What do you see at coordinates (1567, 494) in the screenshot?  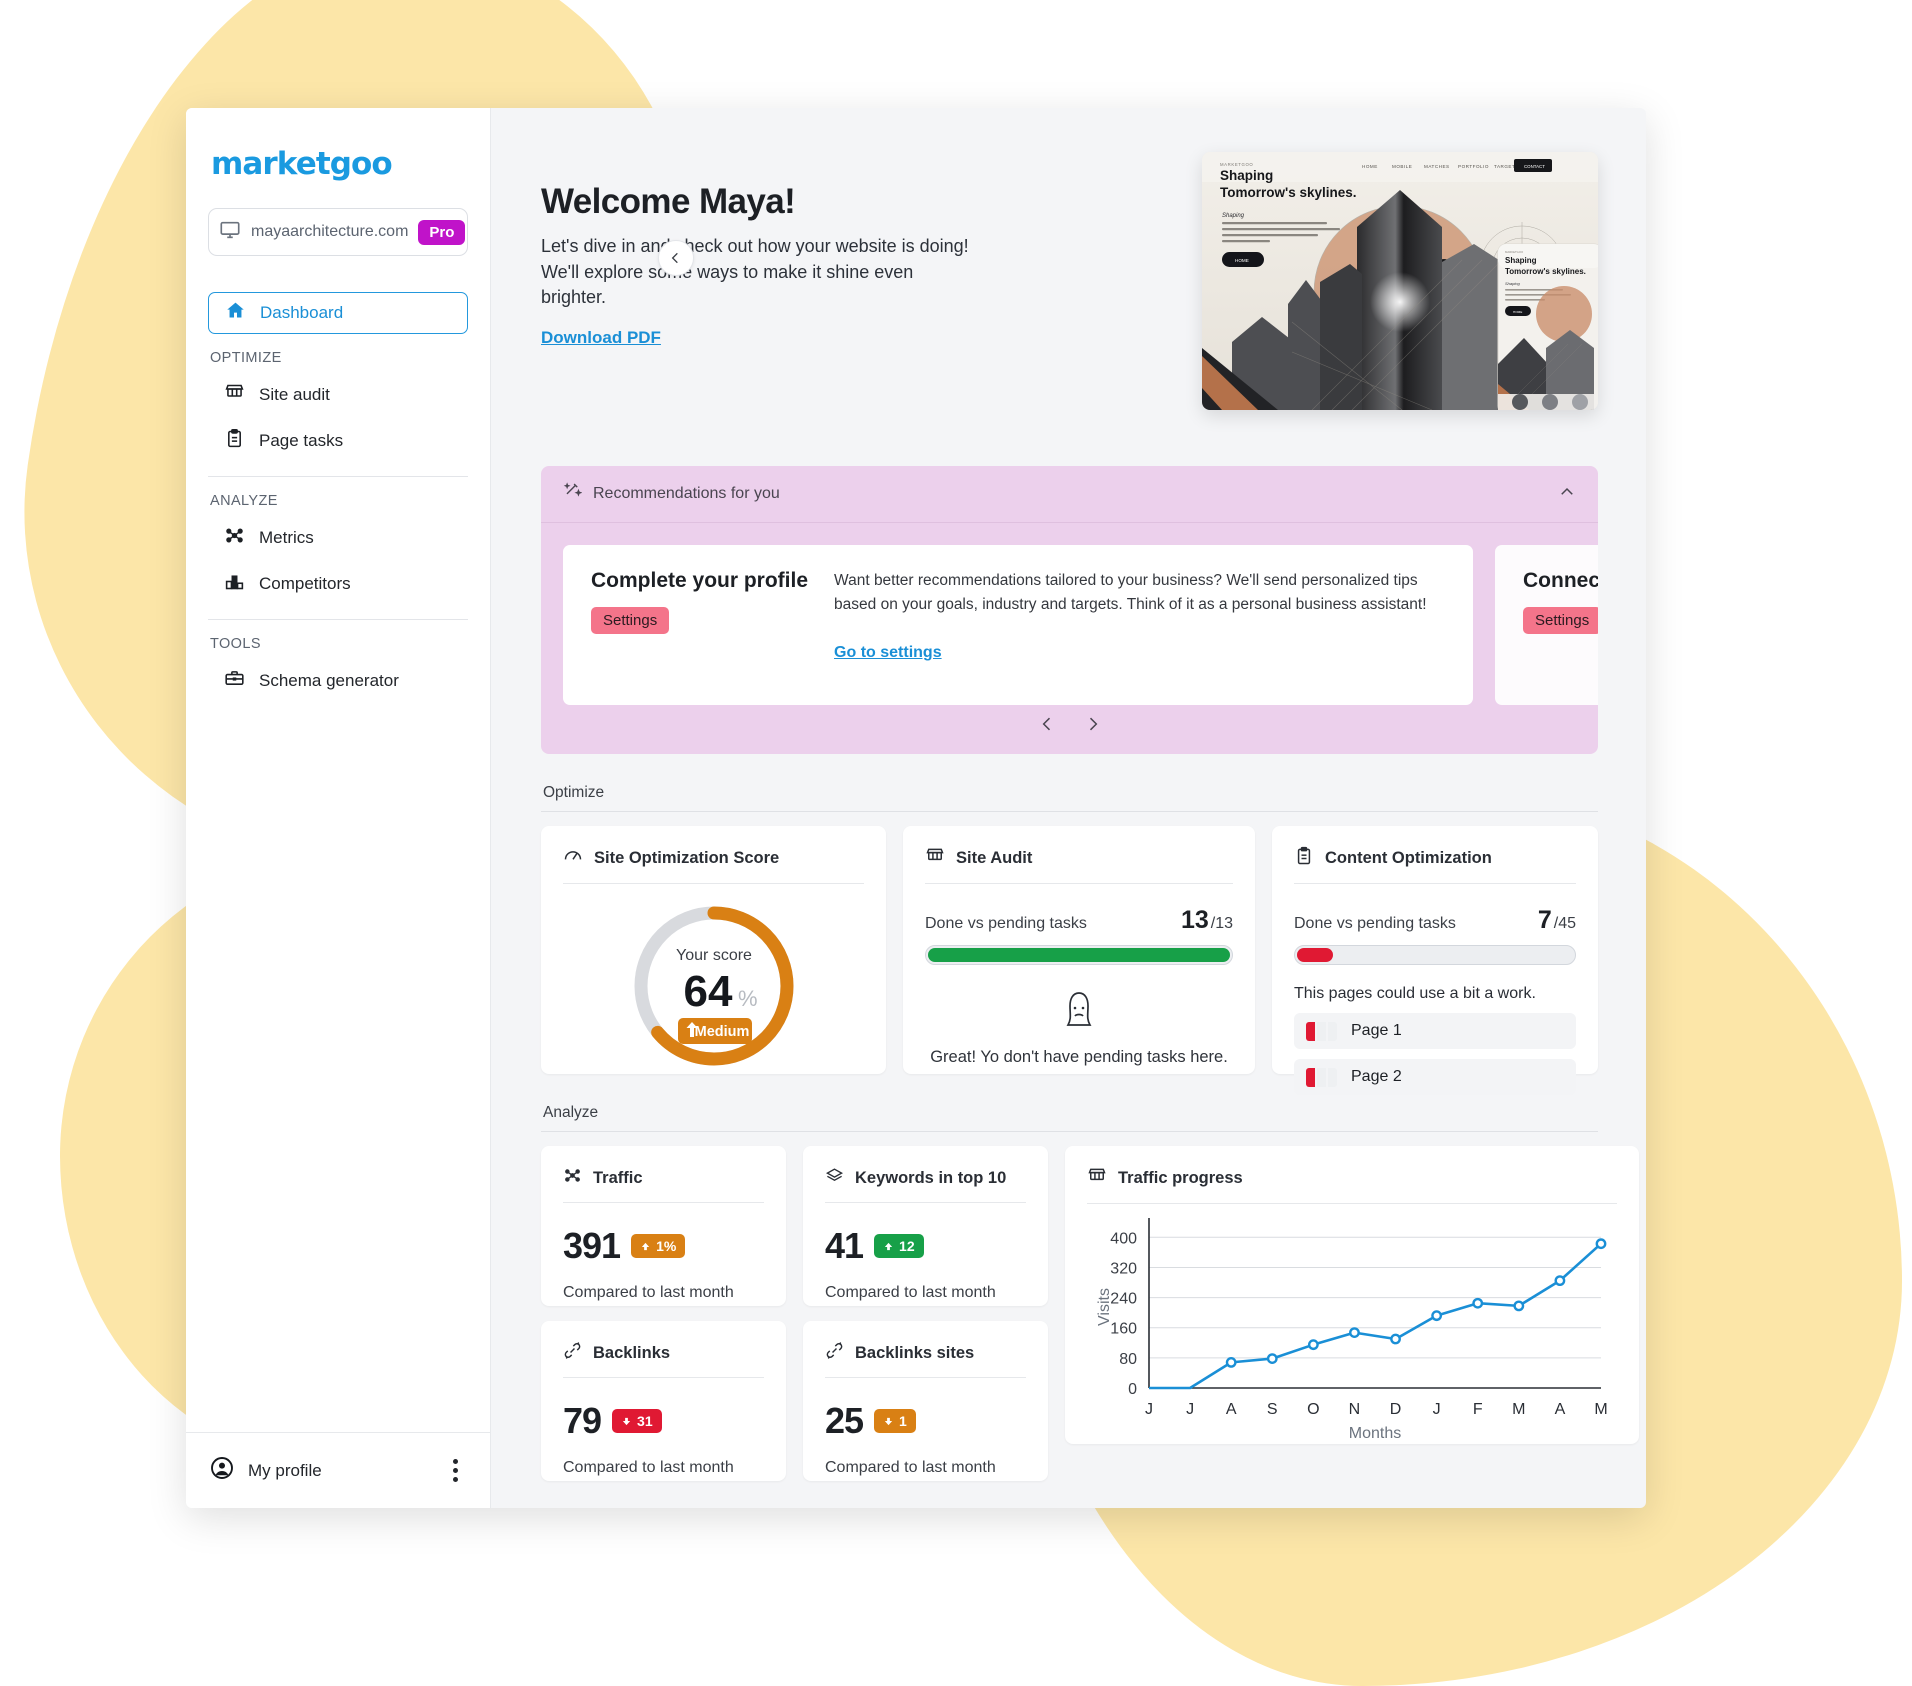 I see `chevron-up-icon` at bounding box center [1567, 494].